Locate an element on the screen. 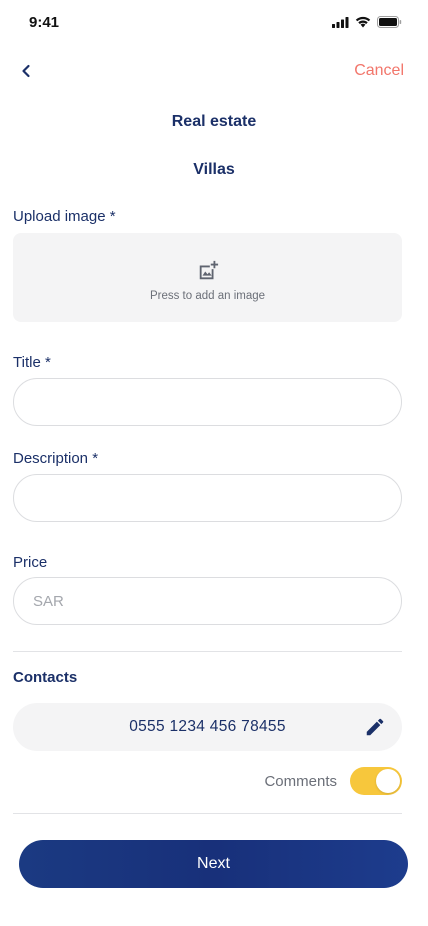 This screenshot has height=926, width=428. section-divider is located at coordinates (207, 651).